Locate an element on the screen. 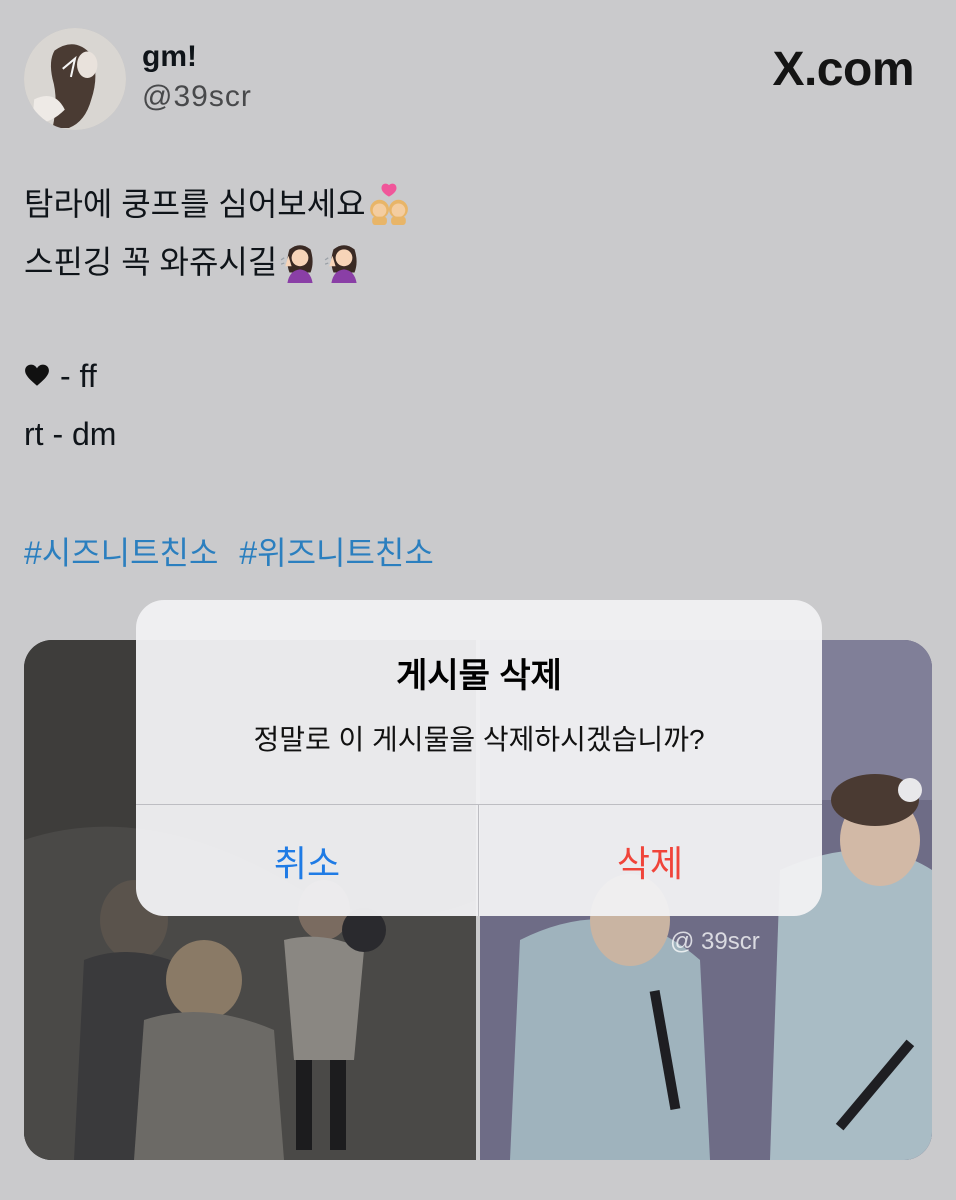 This screenshot has height=1200, width=956. alert-message: 정말로 이 게시물을 삭제하시겠습니까? is located at coordinates (479, 739).